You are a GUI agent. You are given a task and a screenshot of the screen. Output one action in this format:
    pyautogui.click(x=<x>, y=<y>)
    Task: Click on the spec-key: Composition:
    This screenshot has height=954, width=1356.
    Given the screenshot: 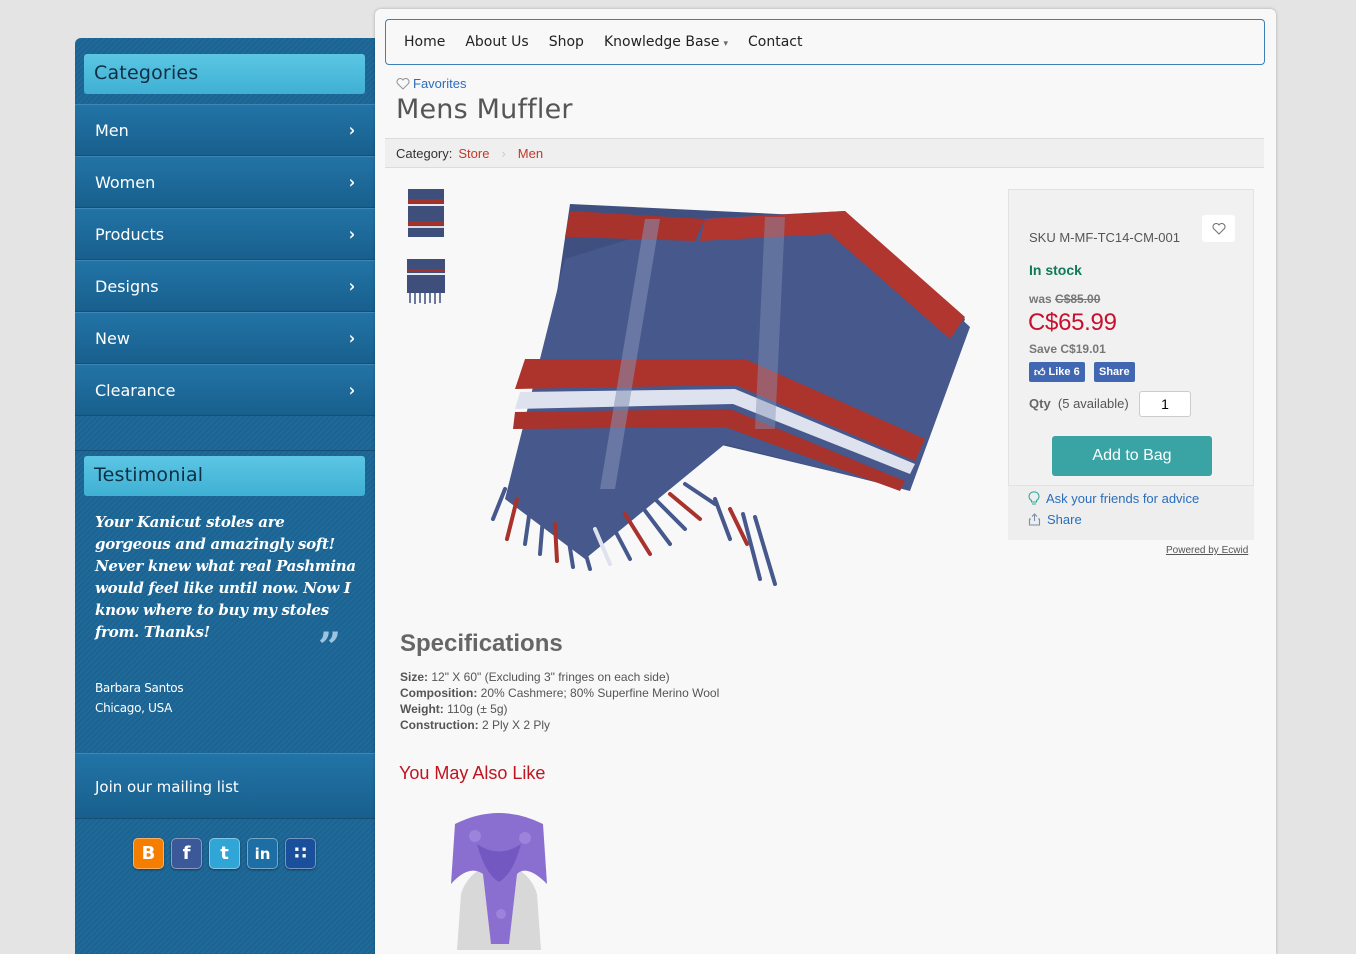 What is the action you would take?
    pyautogui.click(x=439, y=693)
    